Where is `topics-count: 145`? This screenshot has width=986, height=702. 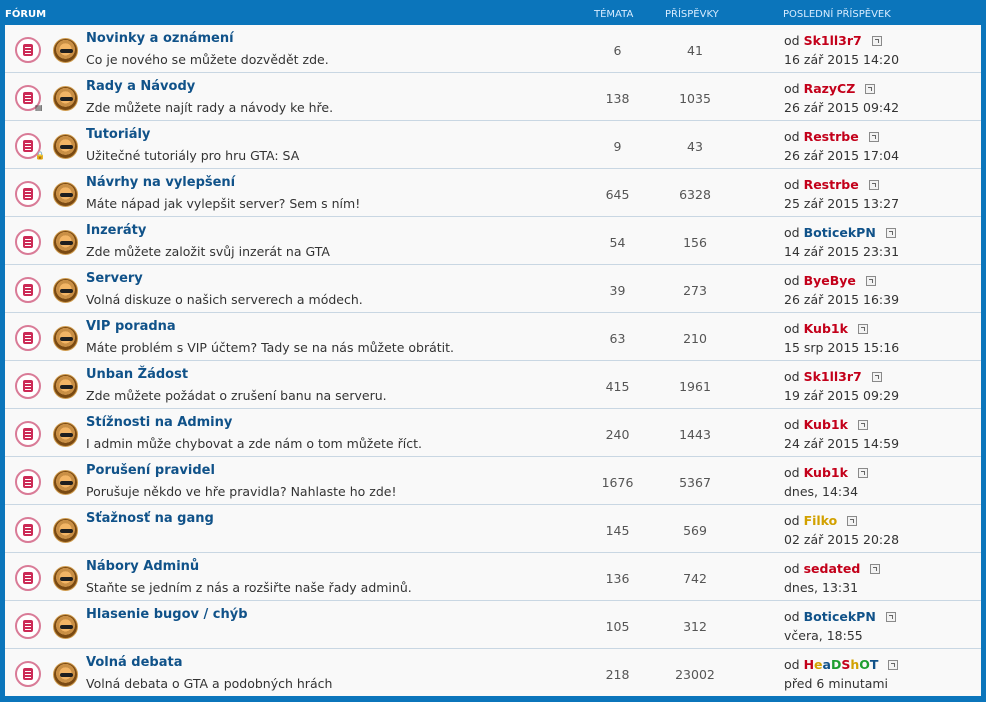
topics-count: 145 is located at coordinates (617, 530).